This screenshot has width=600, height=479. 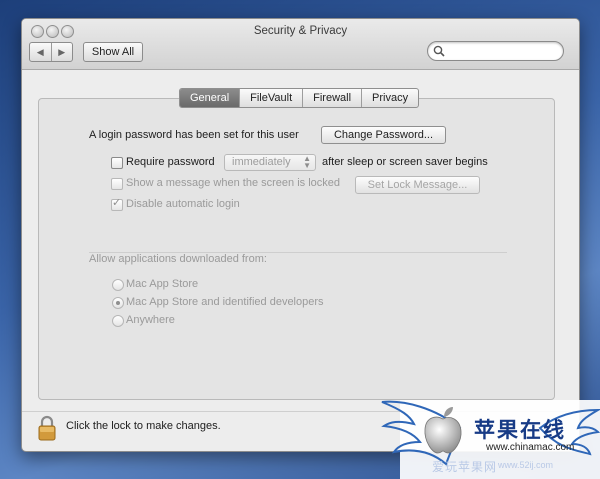 I want to click on radio-identified-developers, so click(x=118, y=303).